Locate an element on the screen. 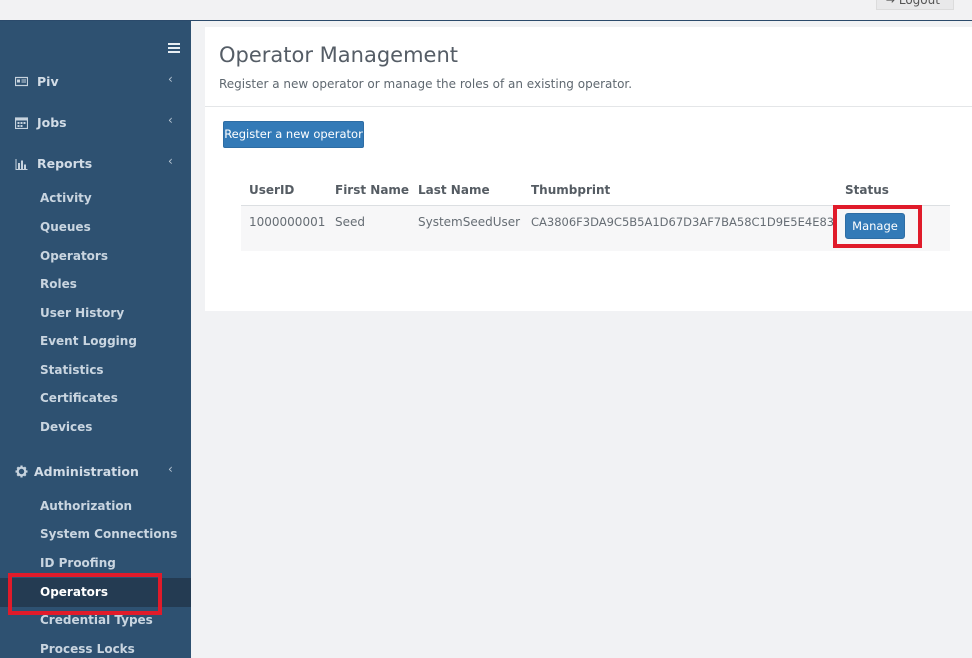  sidebar-item-label: Queues is located at coordinates (65, 227).